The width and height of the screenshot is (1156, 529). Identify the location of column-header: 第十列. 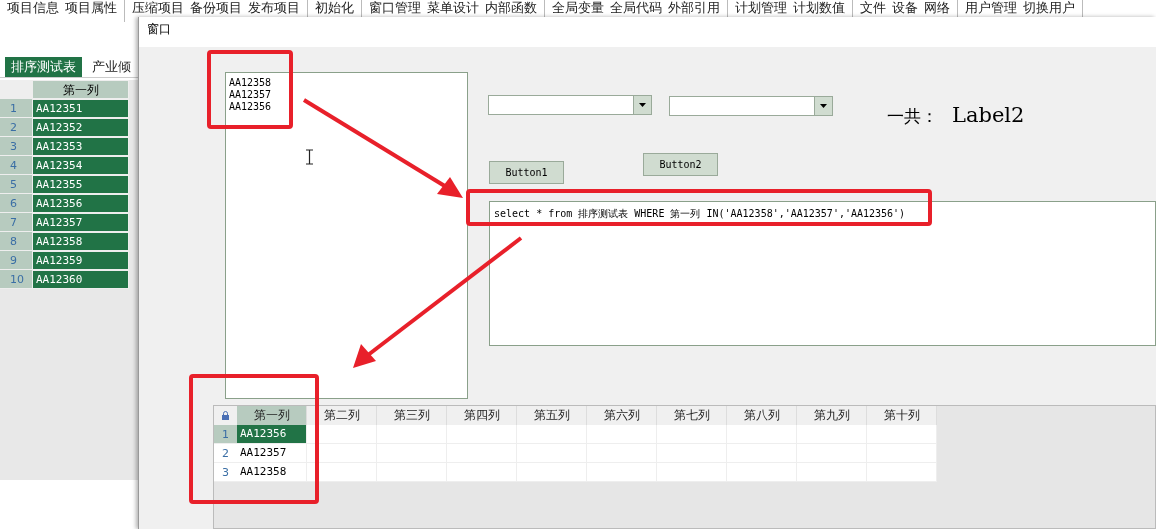
(902, 415).